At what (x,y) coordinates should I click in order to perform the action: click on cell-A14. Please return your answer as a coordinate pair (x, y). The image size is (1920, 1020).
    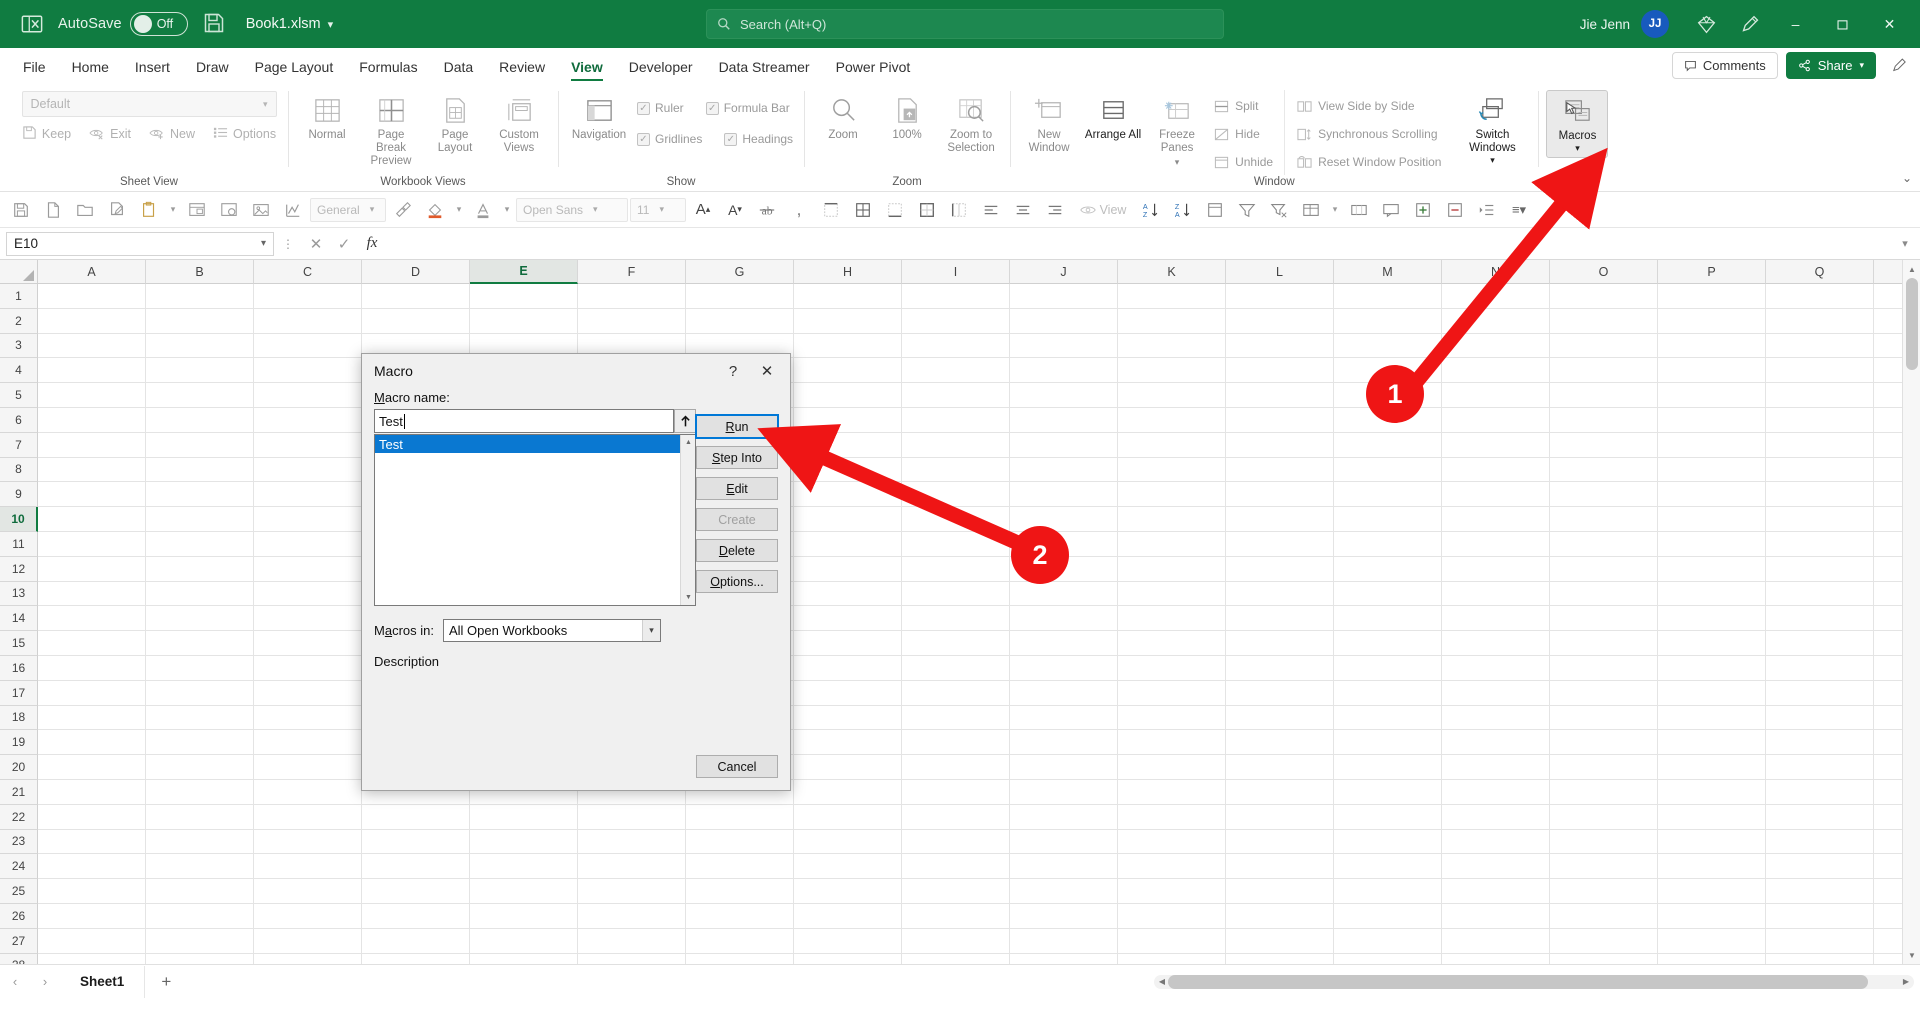
    Looking at the image, I should click on (92, 619).